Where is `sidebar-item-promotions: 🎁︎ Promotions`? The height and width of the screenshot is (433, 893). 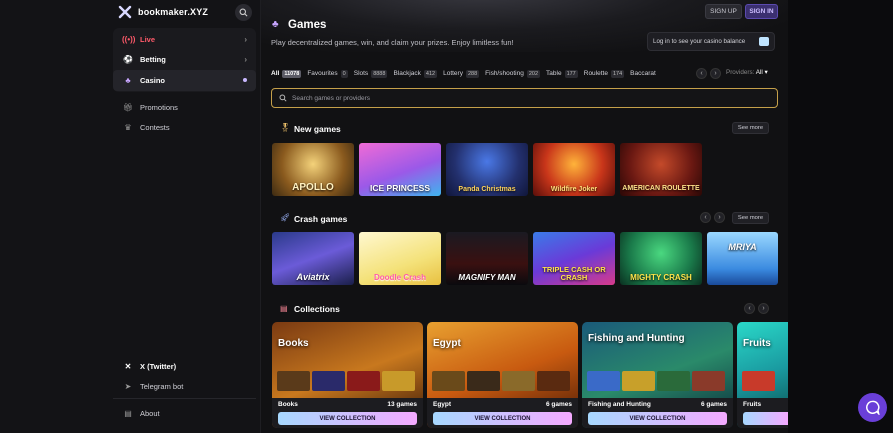
sidebar-item-promotions: 🎁︎ Promotions is located at coordinates (184, 107).